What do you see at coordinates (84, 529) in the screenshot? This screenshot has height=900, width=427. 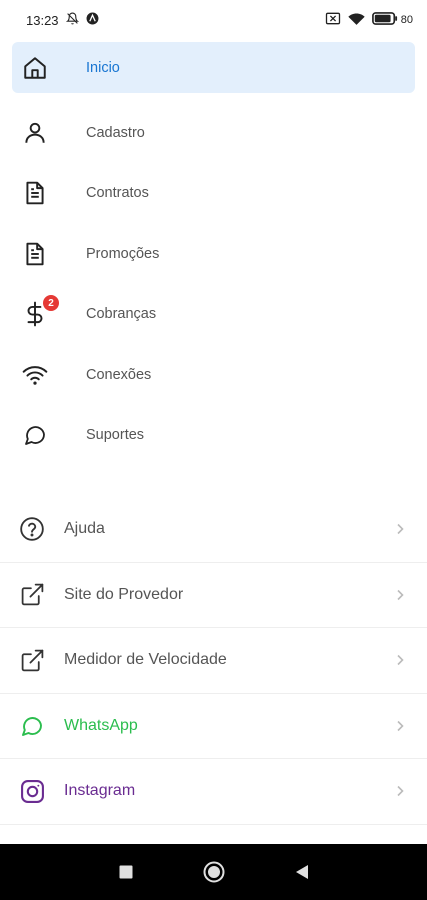 I see `menu-item-label: Ajuda` at bounding box center [84, 529].